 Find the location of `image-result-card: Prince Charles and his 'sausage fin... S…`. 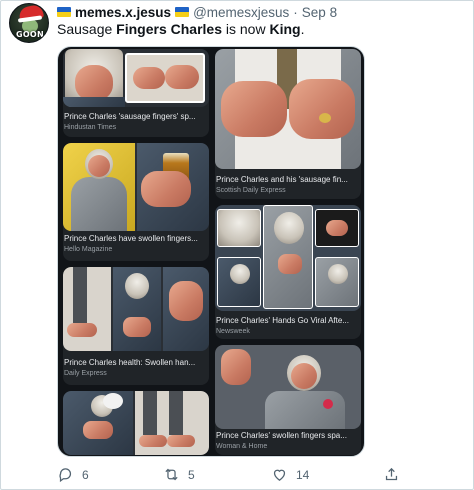

image-result-card: Prince Charles and his 'sausage fin... S… is located at coordinates (288, 124).